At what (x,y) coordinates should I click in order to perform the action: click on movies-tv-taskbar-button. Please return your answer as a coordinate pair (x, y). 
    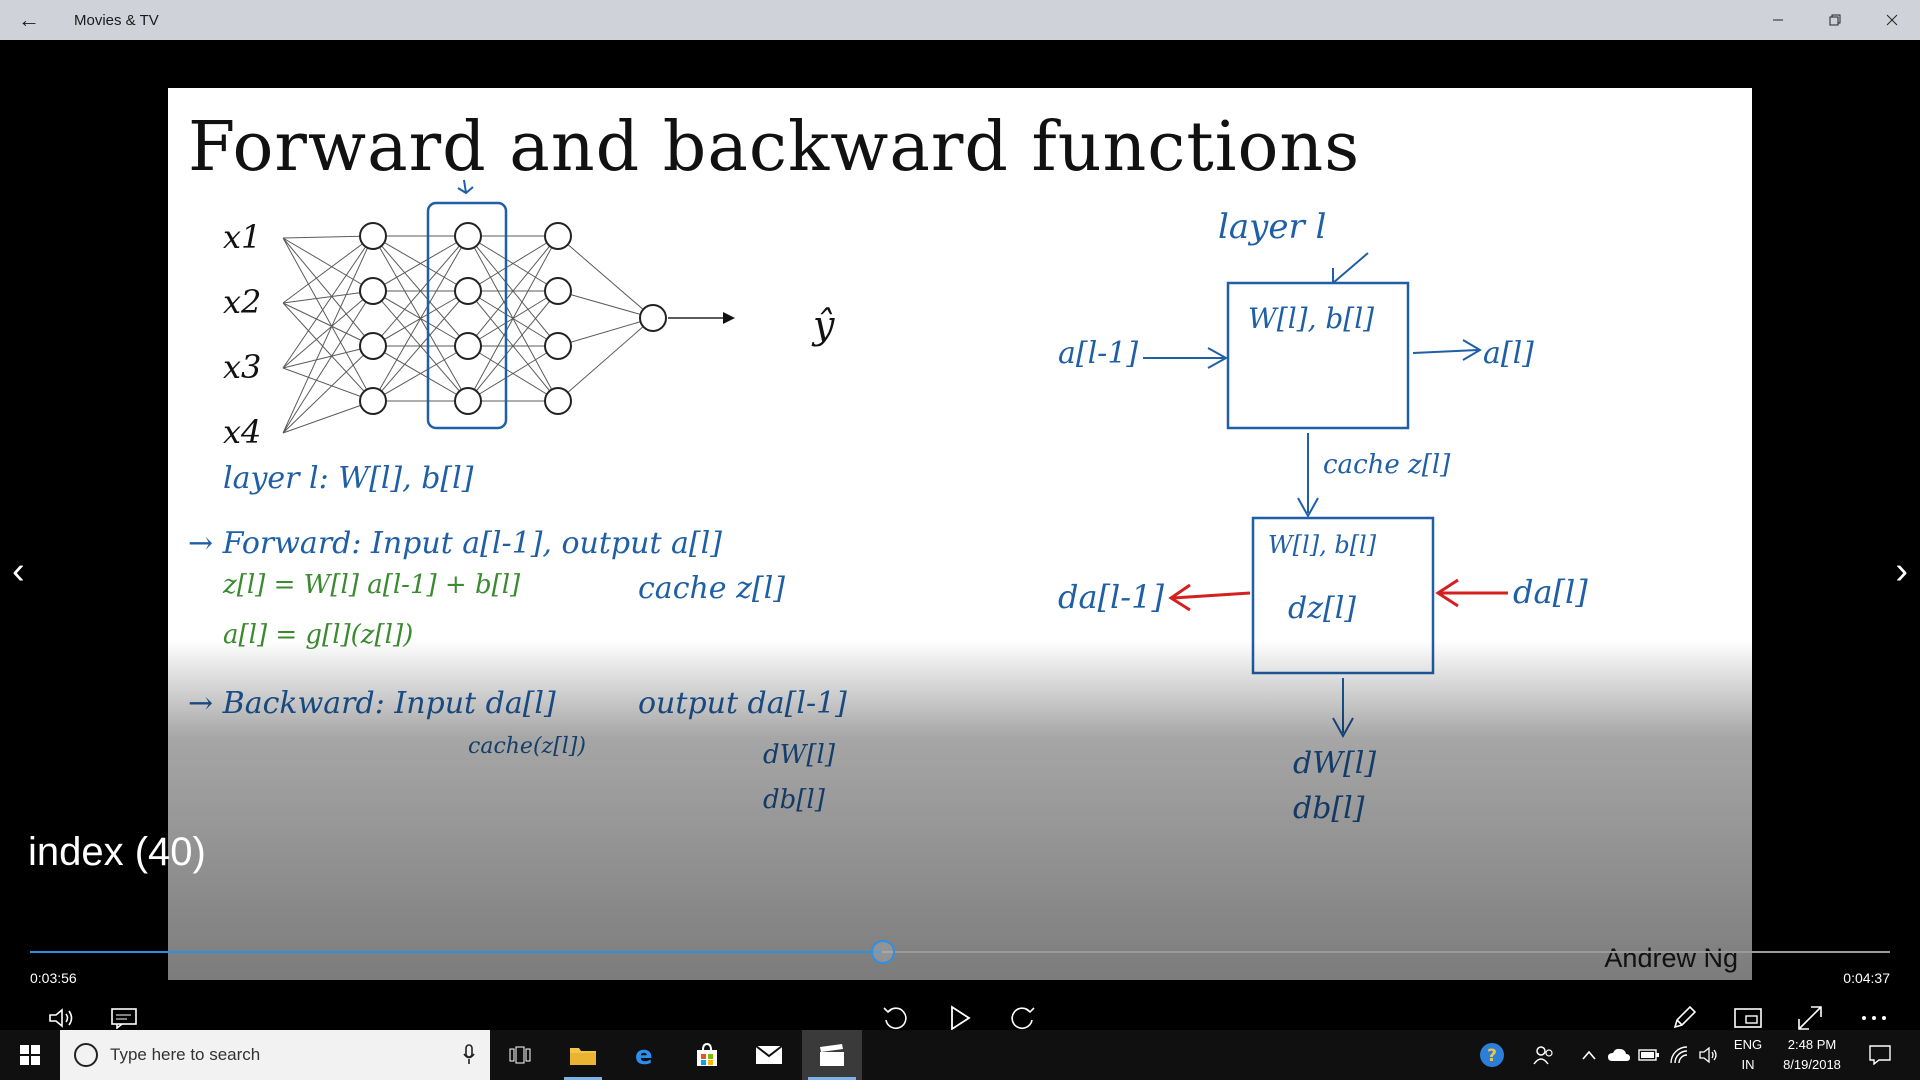
    Looking at the image, I should click on (832, 1055).